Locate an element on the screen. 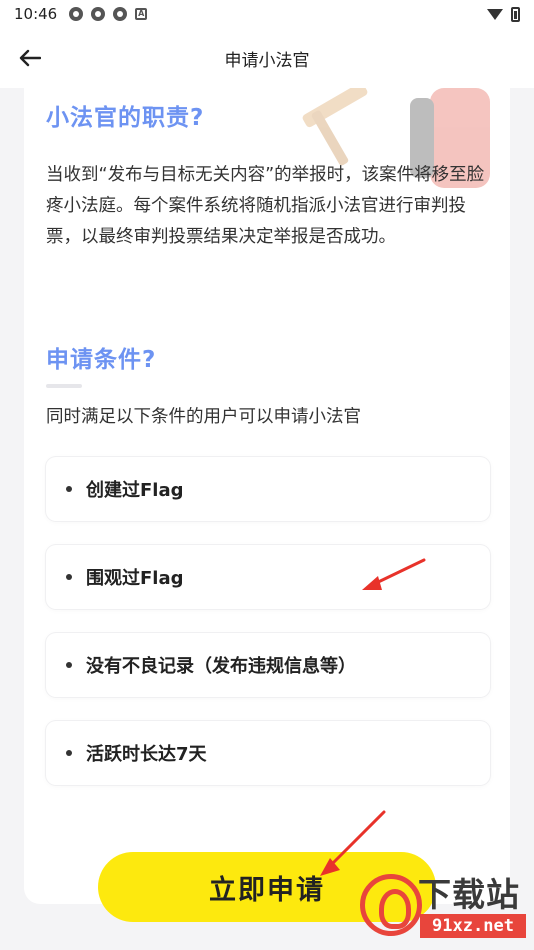 The width and height of the screenshot is (534, 950). condition-item: 没有不良记录（发布违规信息等） is located at coordinates (268, 665).